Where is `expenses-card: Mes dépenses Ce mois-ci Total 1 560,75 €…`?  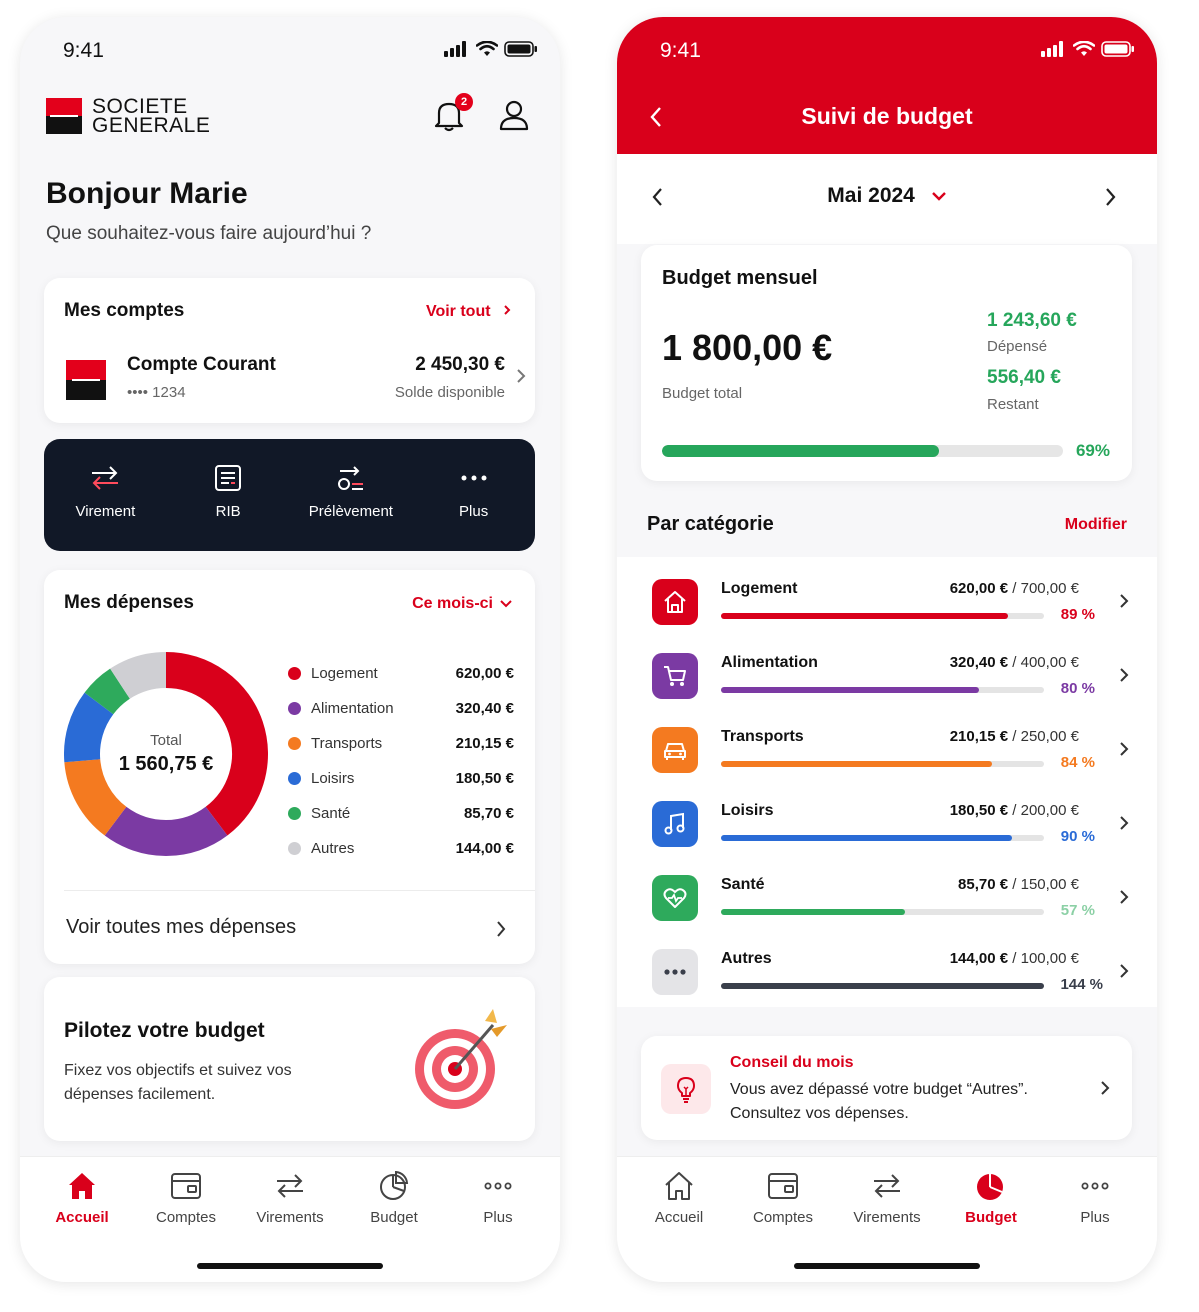 expenses-card: Mes dépenses Ce mois-ci Total 1 560,75 €… is located at coordinates (289, 767).